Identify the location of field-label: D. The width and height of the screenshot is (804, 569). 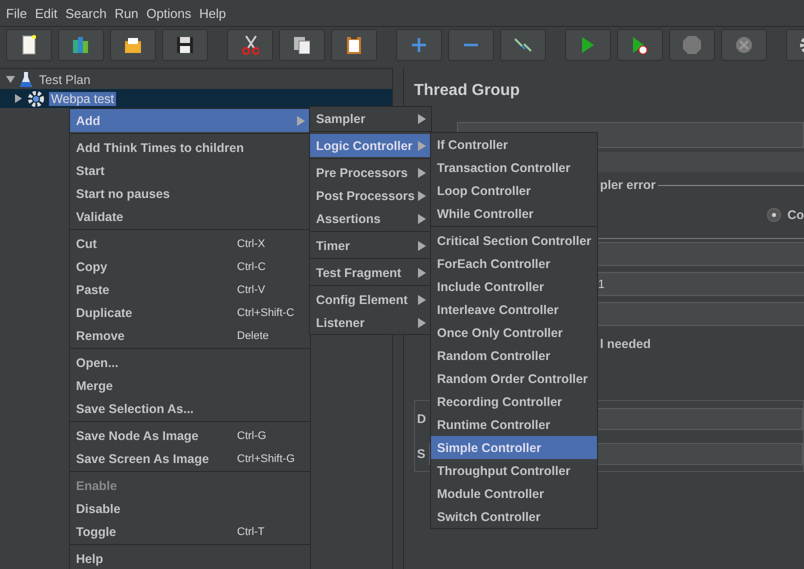
(421, 419).